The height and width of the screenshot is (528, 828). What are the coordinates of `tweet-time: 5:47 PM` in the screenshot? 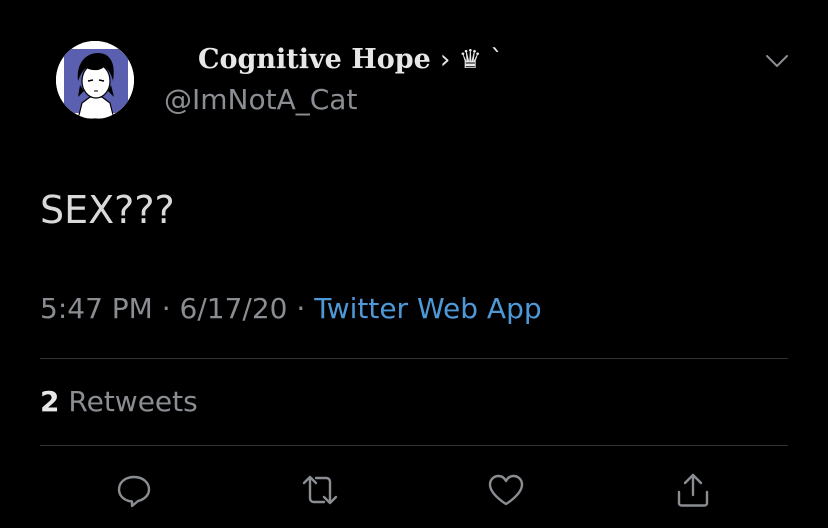 It's located at (96, 308).